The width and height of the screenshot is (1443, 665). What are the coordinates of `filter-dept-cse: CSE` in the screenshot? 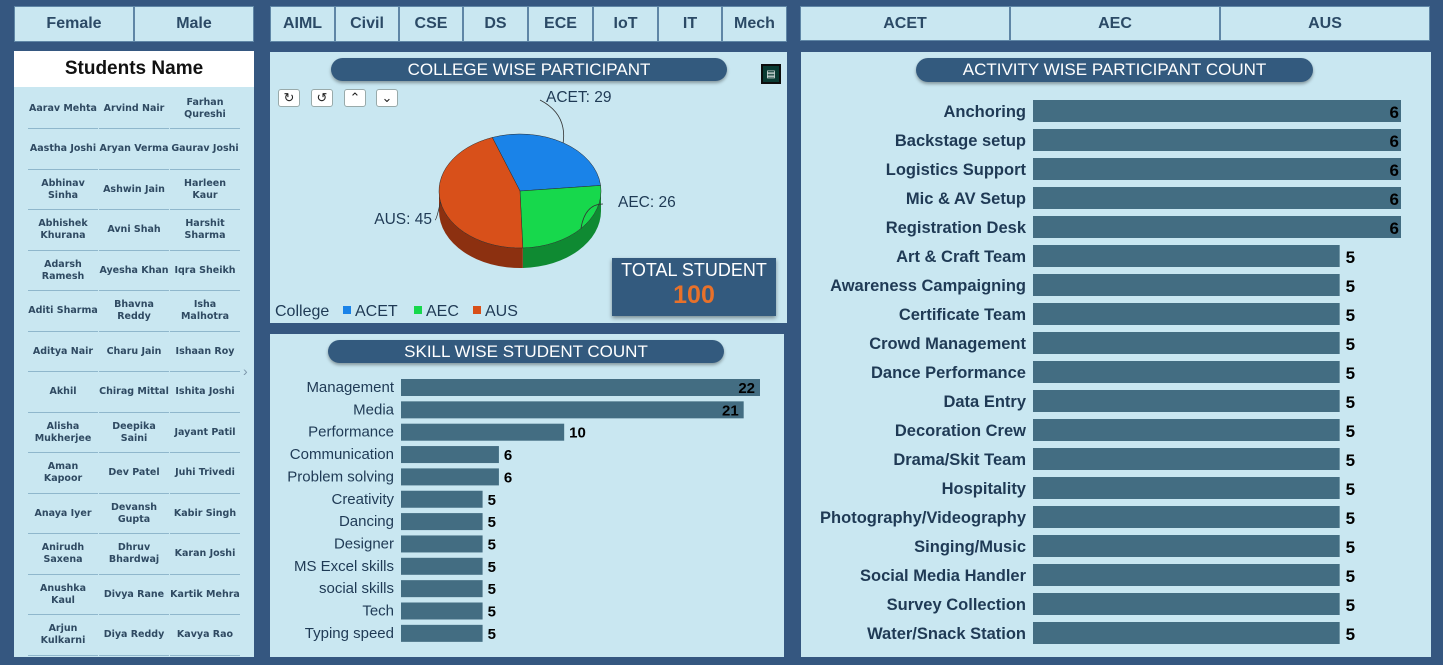 It's located at (431, 24).